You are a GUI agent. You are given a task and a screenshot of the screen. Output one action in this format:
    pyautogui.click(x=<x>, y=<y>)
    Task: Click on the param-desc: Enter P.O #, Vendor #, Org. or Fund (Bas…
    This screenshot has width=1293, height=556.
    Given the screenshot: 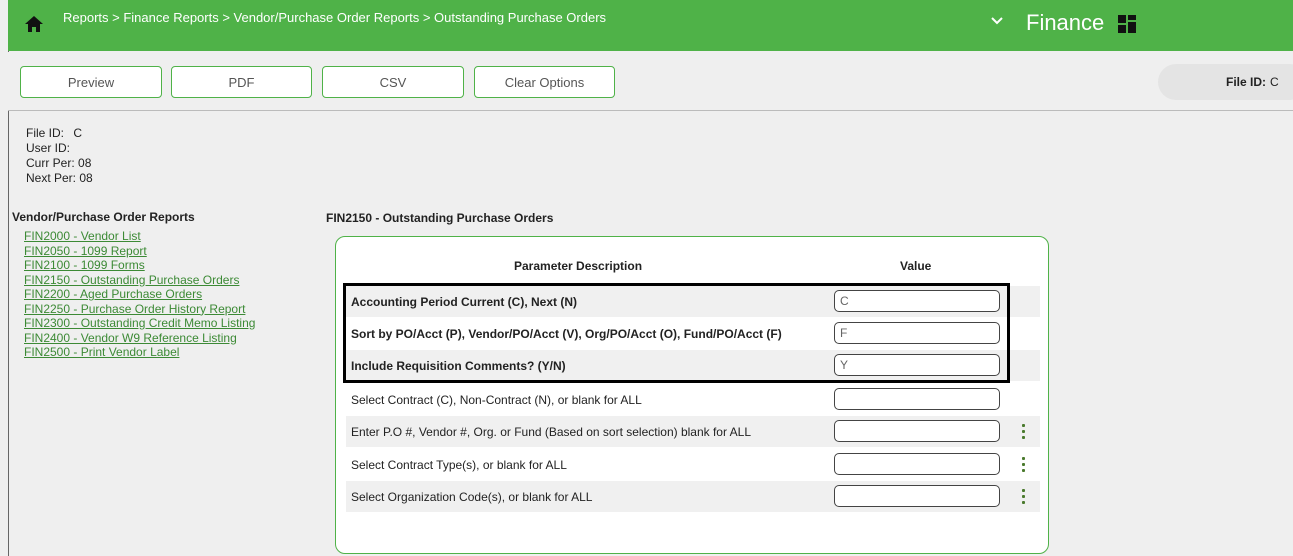 What is the action you would take?
    pyautogui.click(x=551, y=432)
    